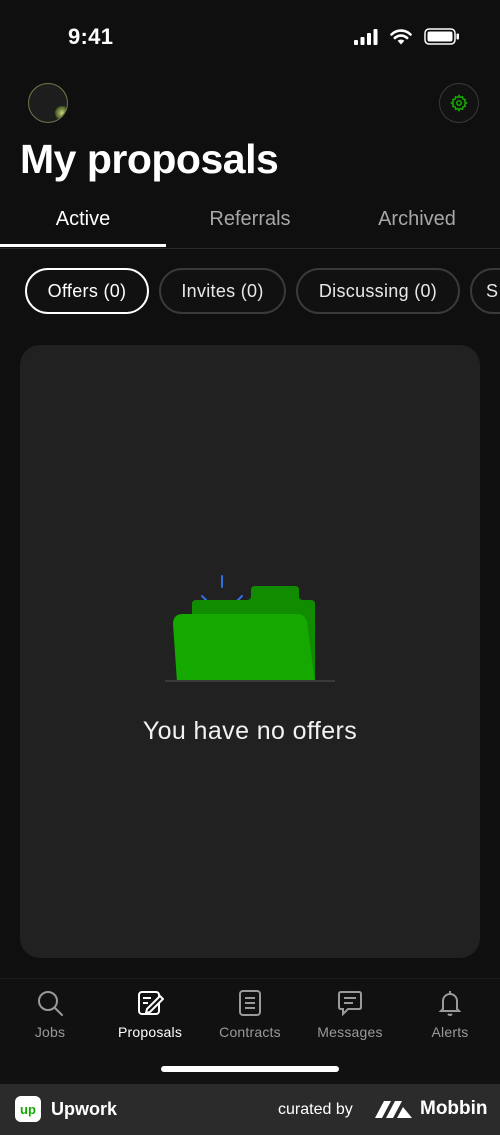  Describe the element at coordinates (450, 1032) in the screenshot. I see `nav-label-alerts: Alerts` at that location.